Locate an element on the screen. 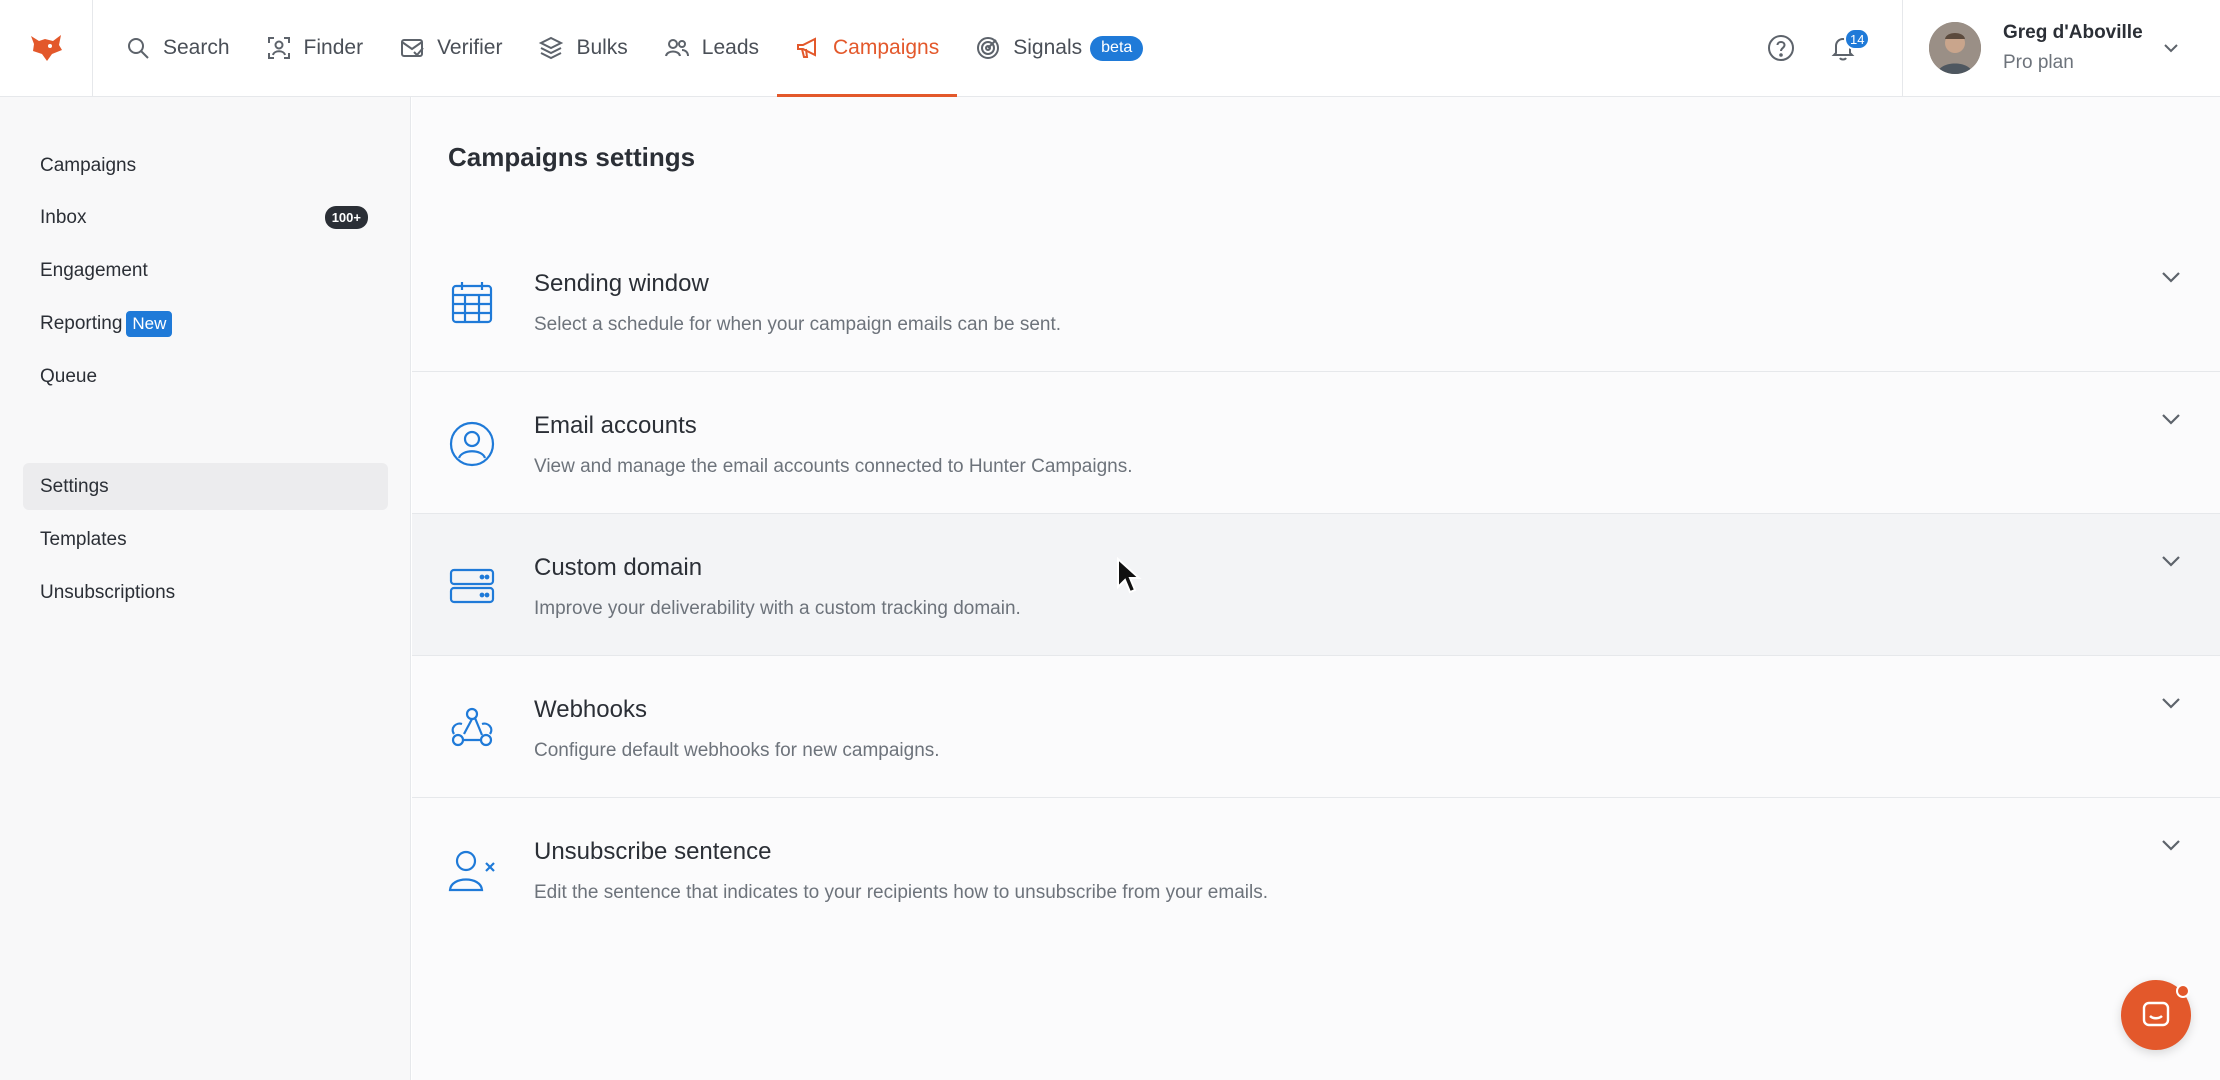 This screenshot has width=2220, height=1080. section-title: Custom domain is located at coordinates (618, 567).